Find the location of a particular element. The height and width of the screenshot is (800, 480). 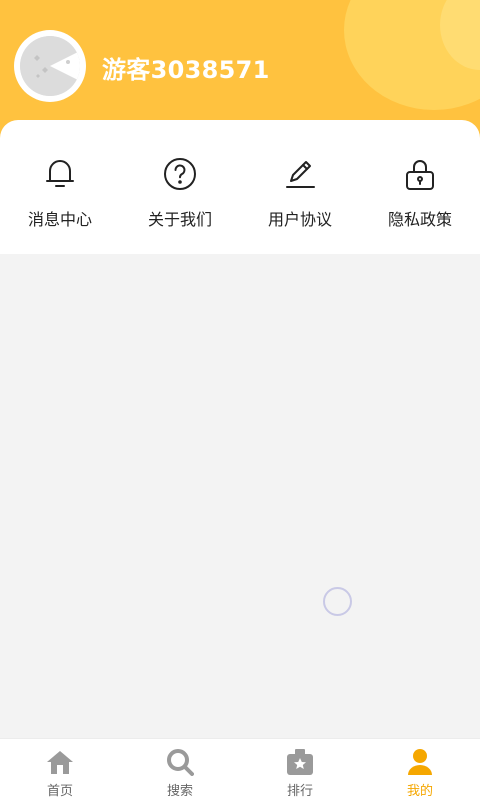

question-icon is located at coordinates (180, 174).